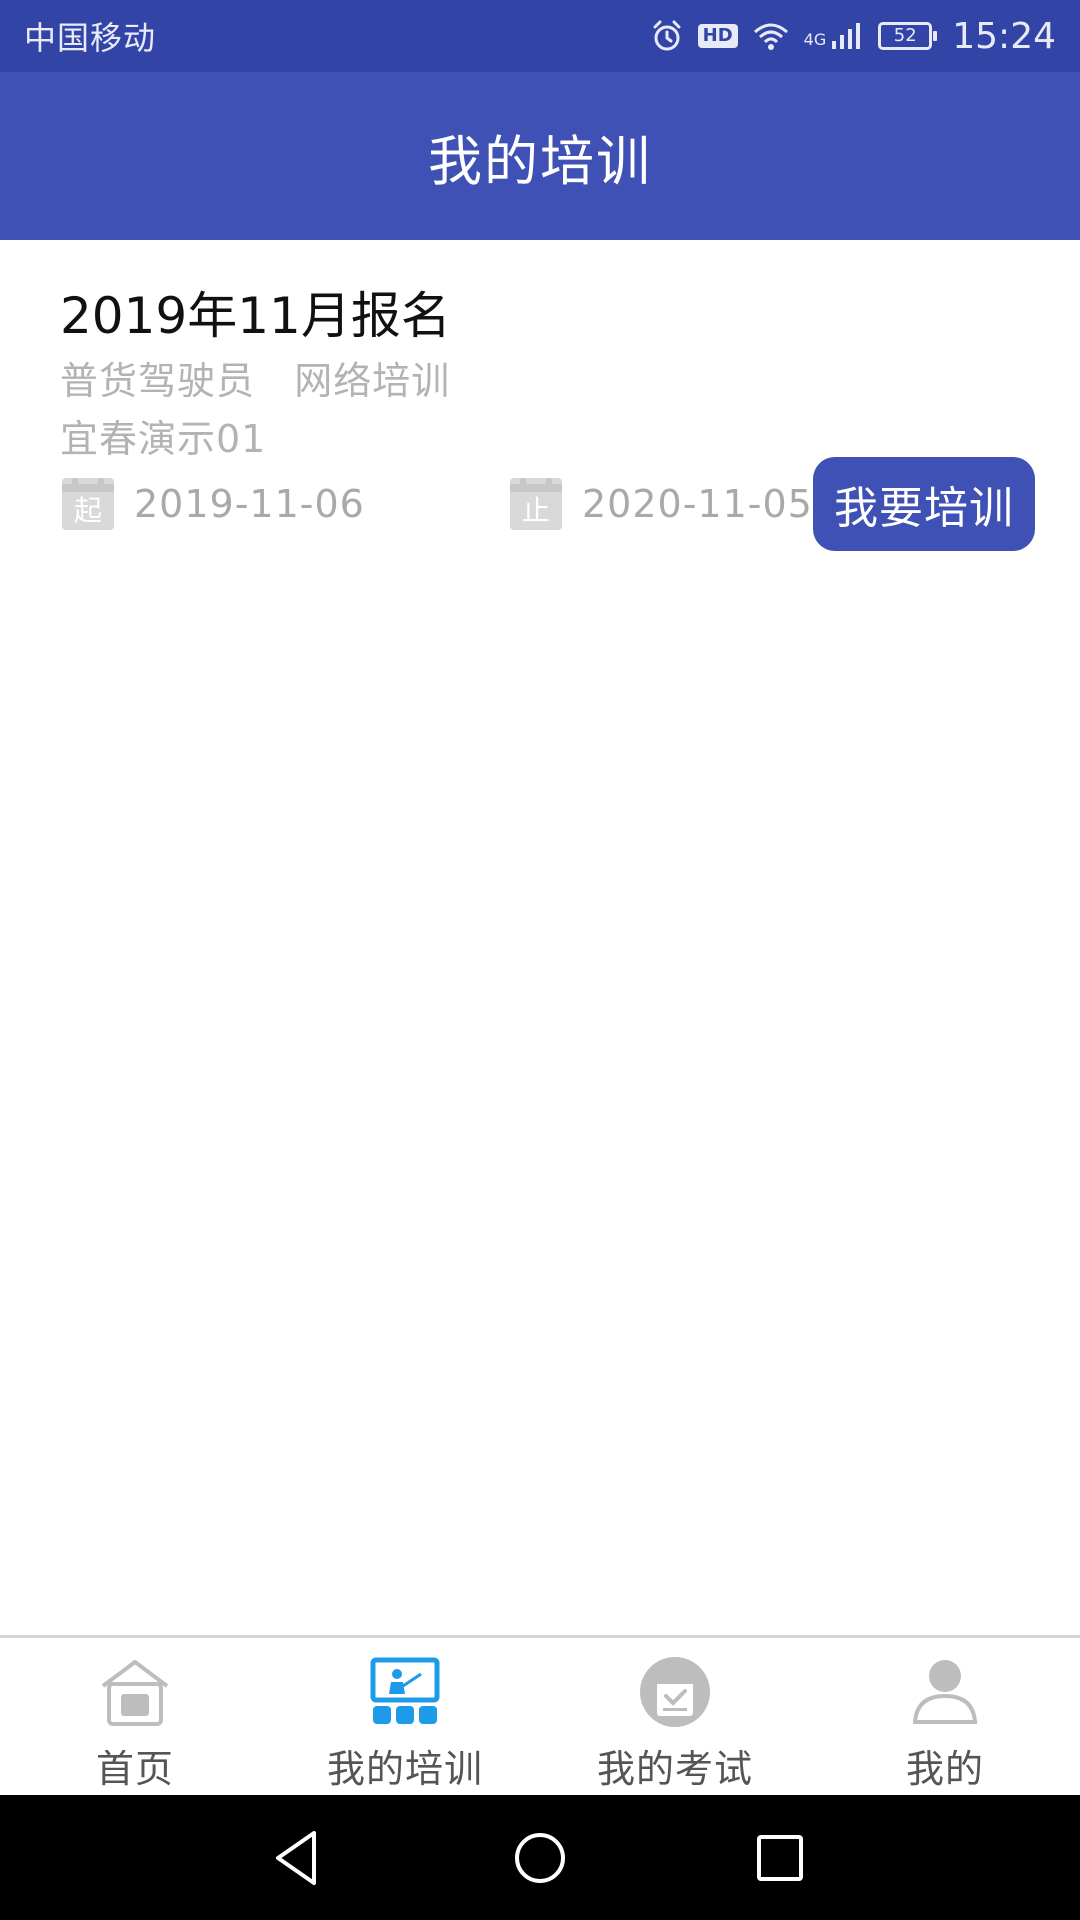 Image resolution: width=1080 pixels, height=1920 pixels. Describe the element at coordinates (667, 35) in the screenshot. I see `alarm-icon` at that location.